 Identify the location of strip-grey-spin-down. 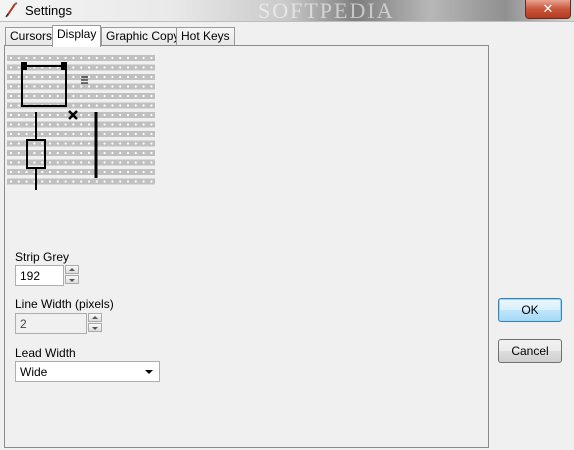
(72, 279).